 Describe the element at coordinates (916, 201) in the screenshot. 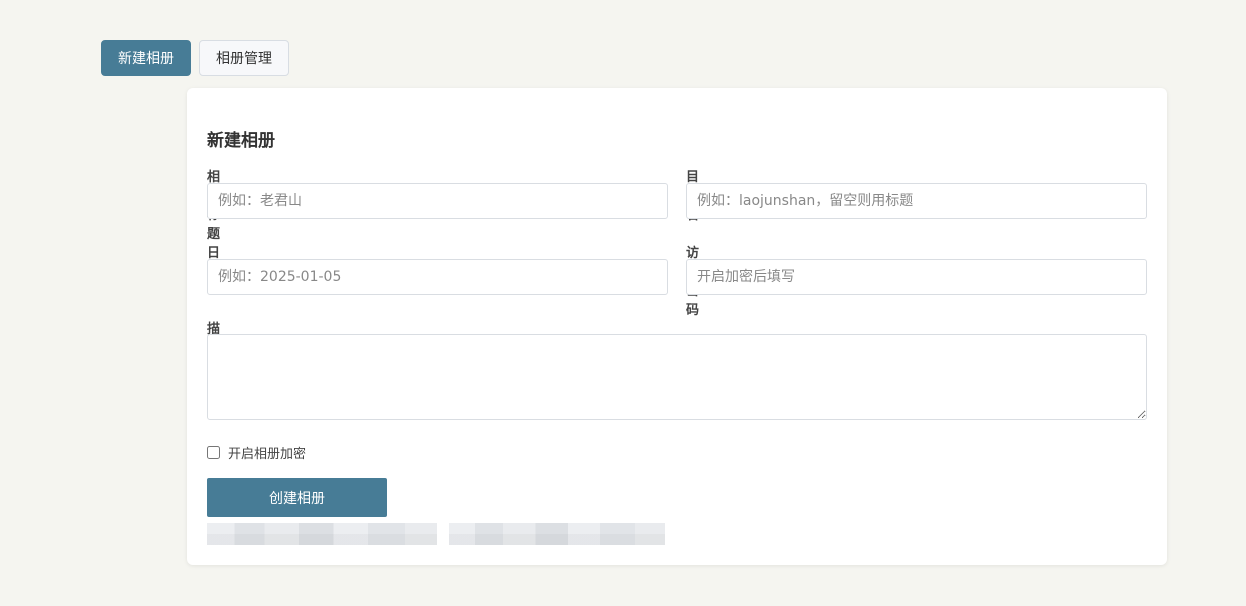

I see `directory-input` at that location.